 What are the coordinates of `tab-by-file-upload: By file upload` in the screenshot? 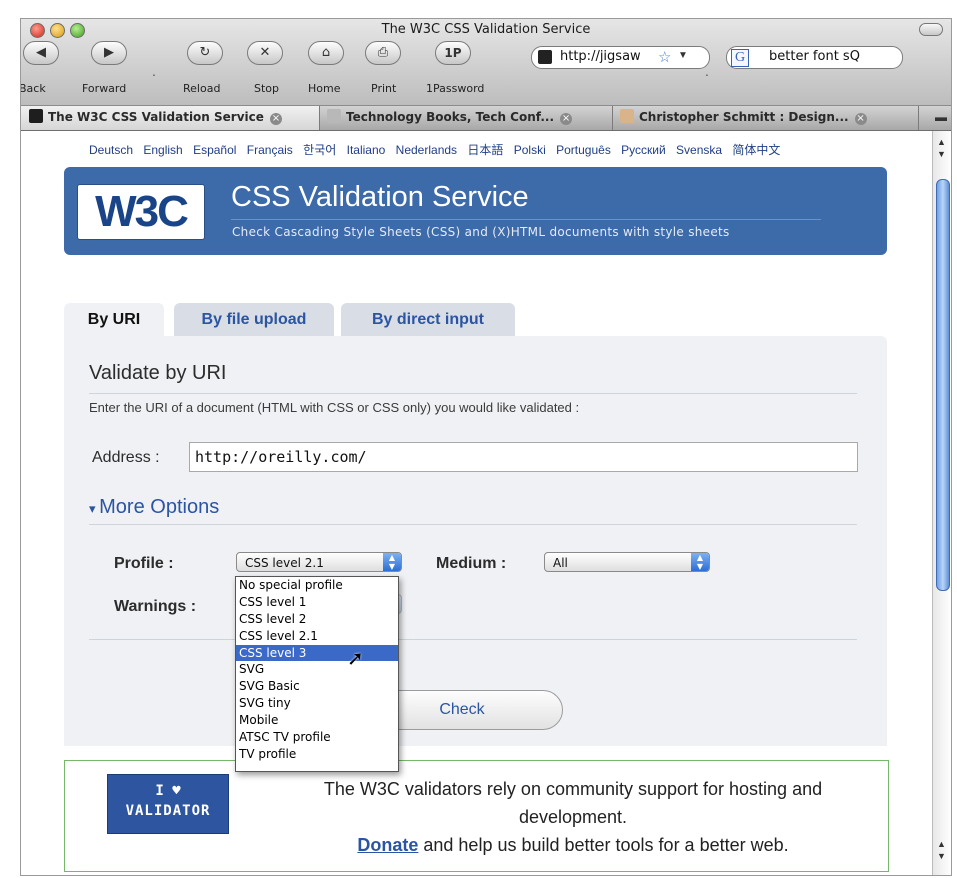 It's located at (254, 319).